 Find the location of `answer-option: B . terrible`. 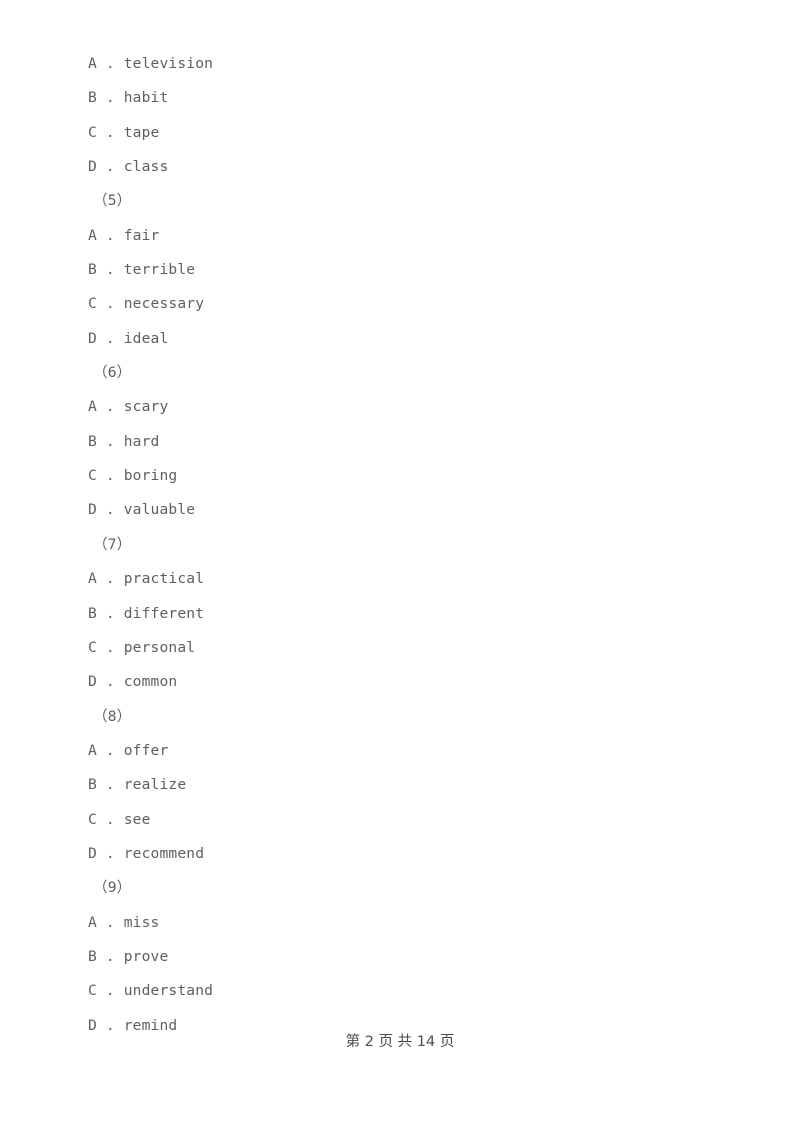

answer-option: B . terrible is located at coordinates (142, 270).